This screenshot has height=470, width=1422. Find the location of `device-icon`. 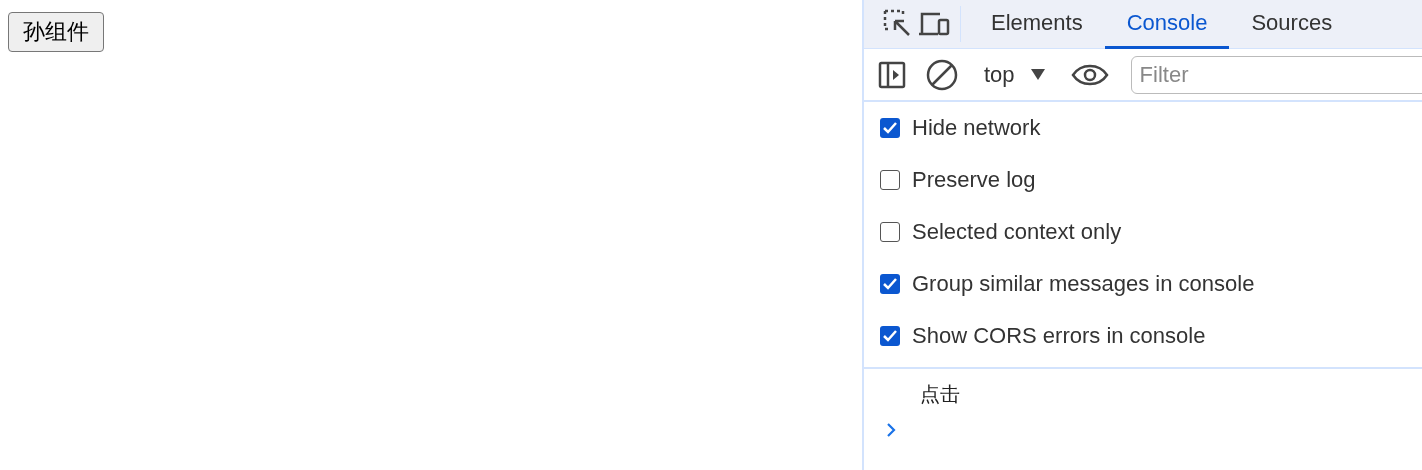

device-icon is located at coordinates (934, 24).